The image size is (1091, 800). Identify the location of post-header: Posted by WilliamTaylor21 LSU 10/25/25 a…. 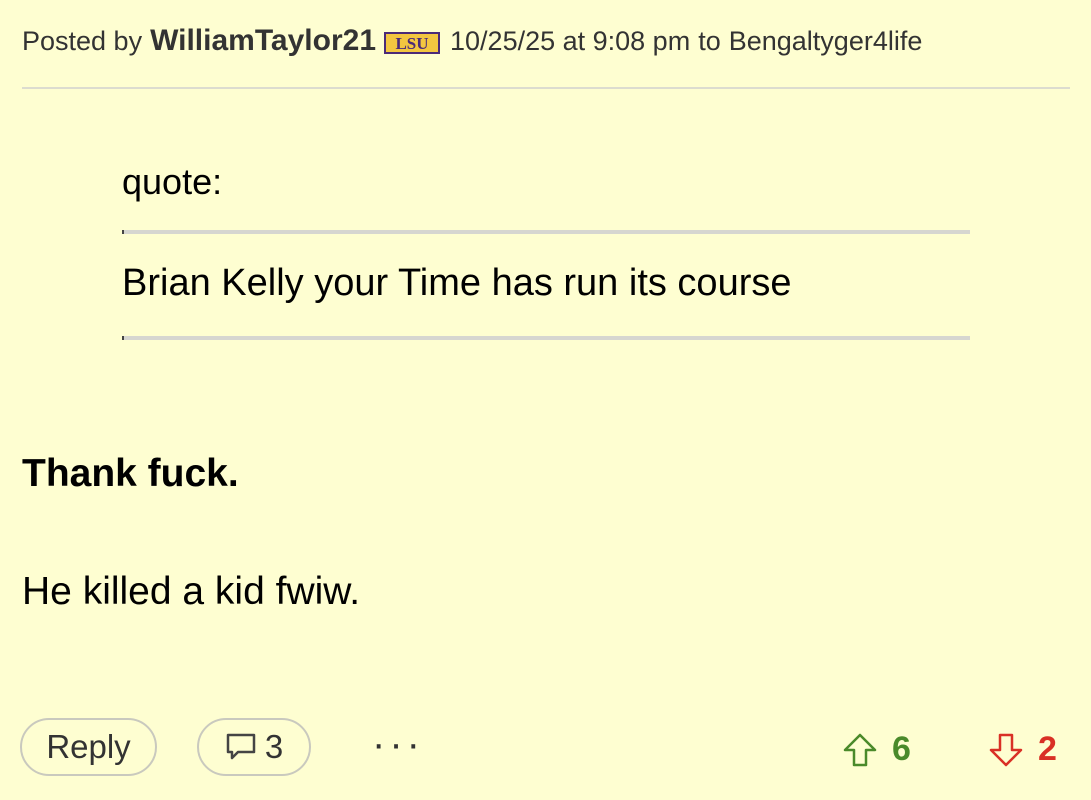
(472, 41).